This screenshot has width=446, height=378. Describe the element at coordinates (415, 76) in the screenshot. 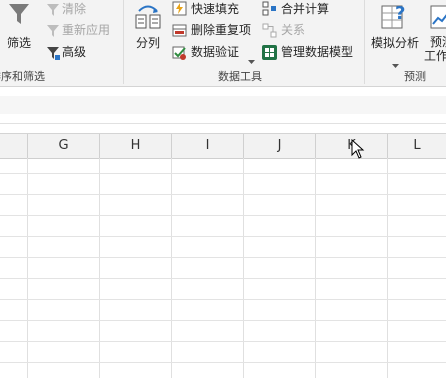

I see `forecast-group-label: 预测` at that location.